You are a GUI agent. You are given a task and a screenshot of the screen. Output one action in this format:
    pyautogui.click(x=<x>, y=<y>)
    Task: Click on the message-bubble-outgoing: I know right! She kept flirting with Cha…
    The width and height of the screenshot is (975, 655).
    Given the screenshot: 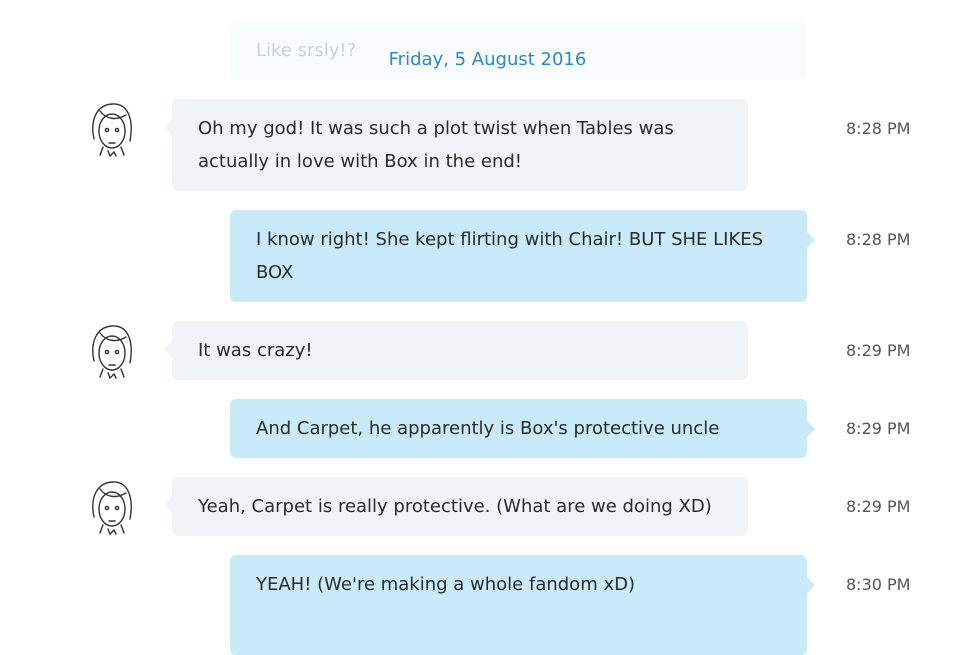 What is the action you would take?
    pyautogui.click(x=522, y=256)
    